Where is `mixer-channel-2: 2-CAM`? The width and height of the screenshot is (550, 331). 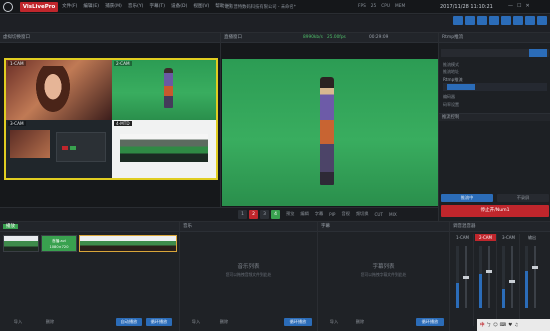 mixer-channel-2: 2-CAM is located at coordinates (486, 280).